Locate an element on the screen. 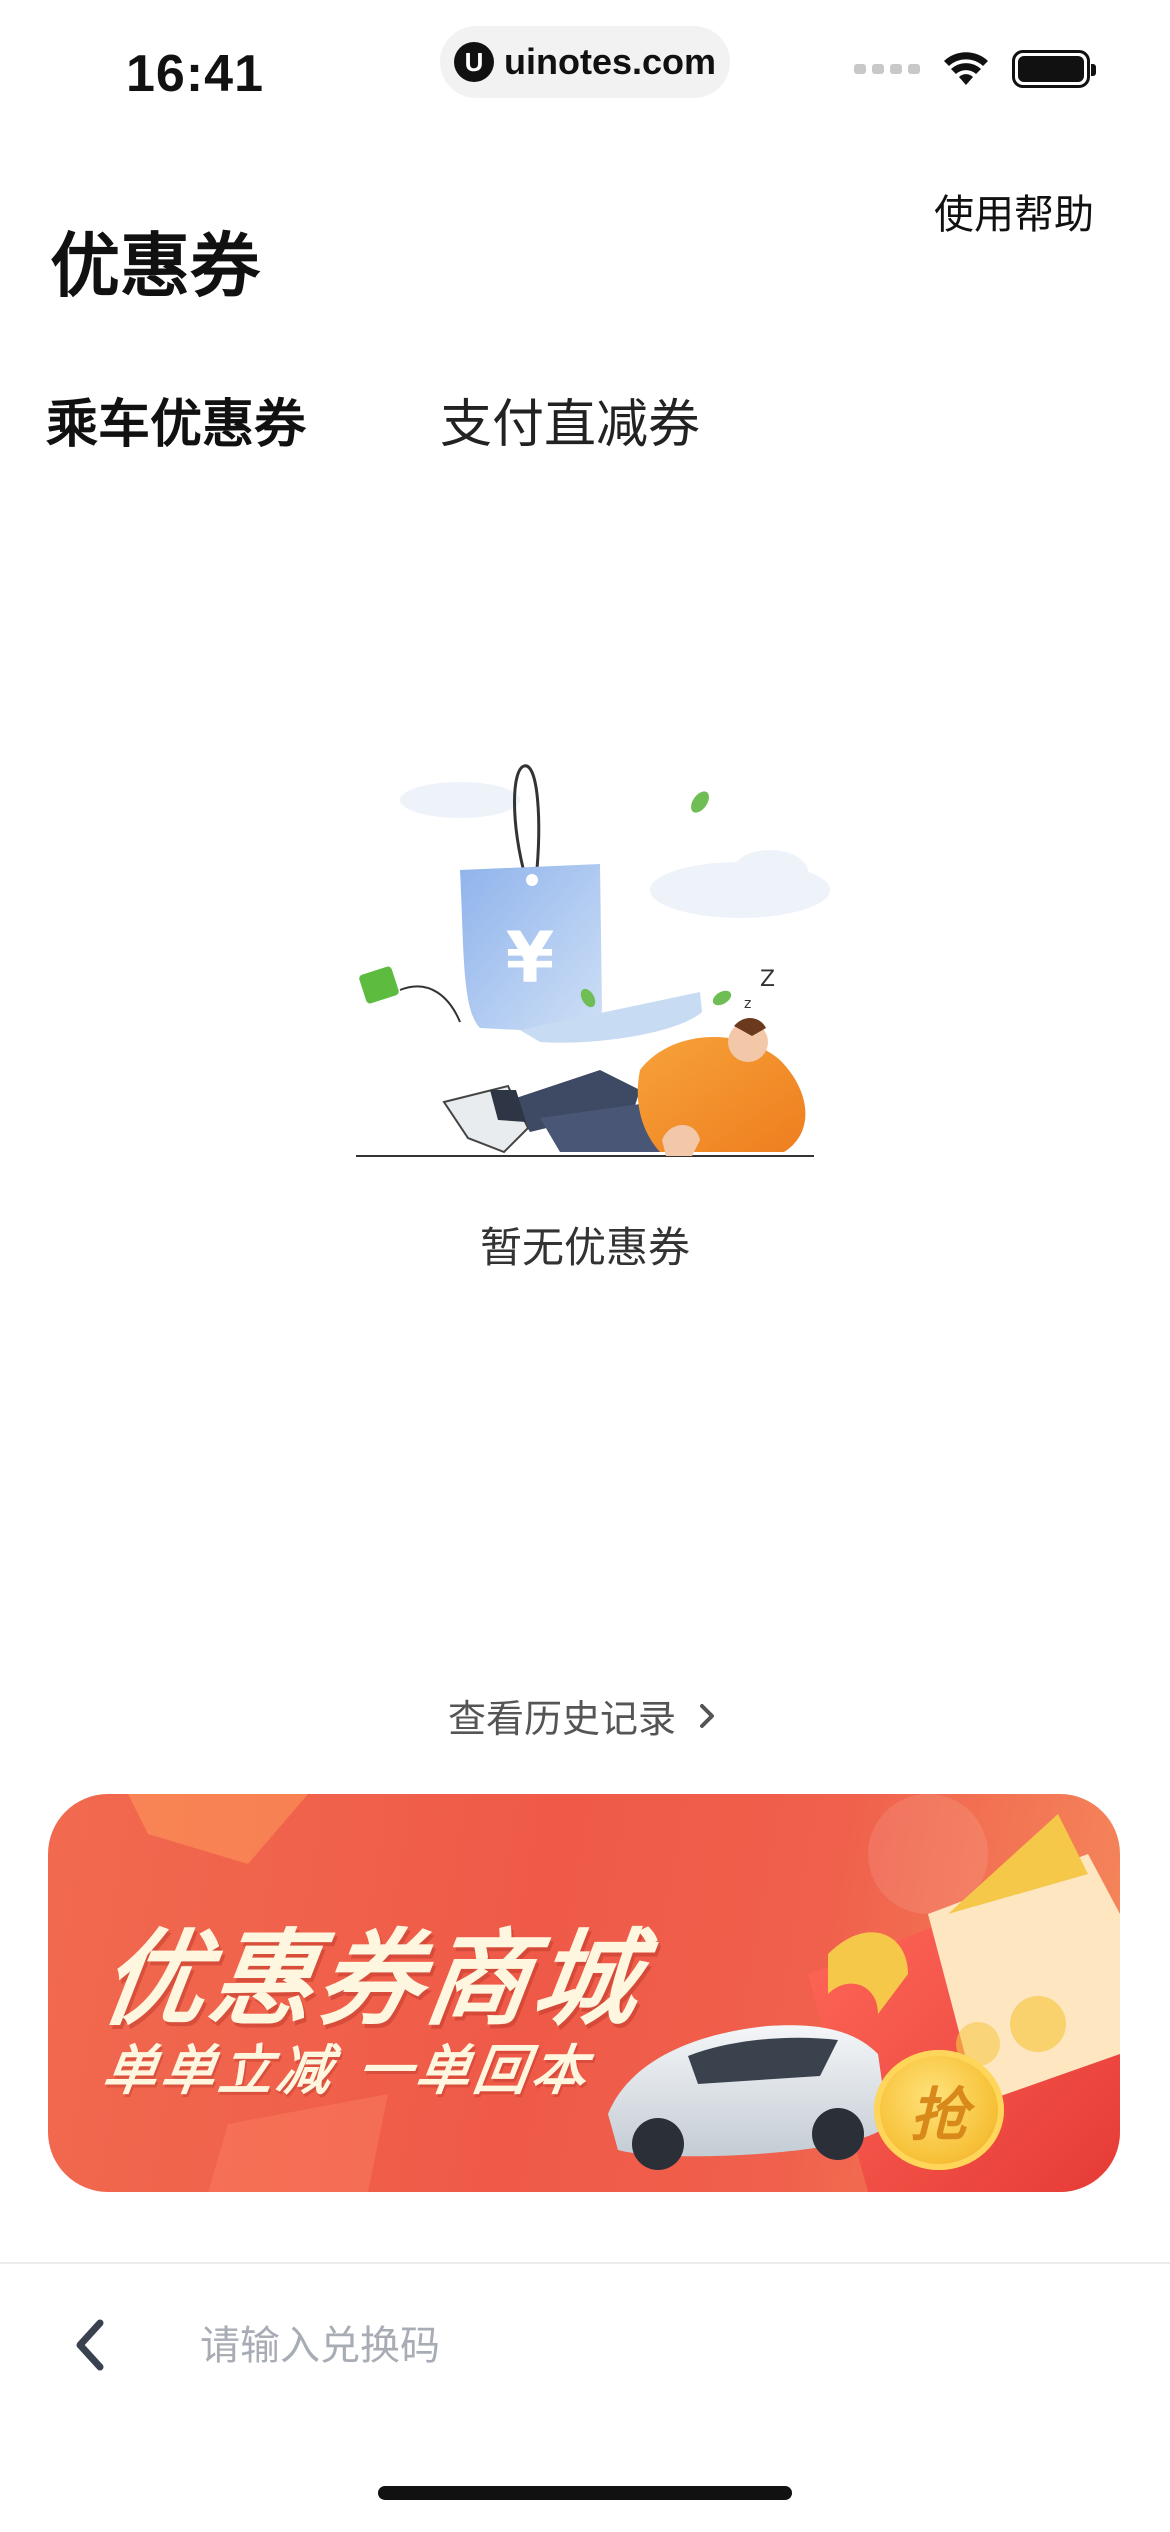  url-text: uinotes.com is located at coordinates (610, 61).